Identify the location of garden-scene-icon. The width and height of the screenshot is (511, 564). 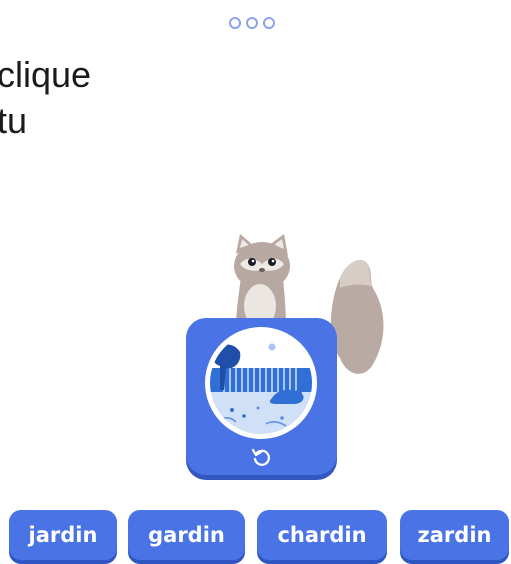
(261, 383).